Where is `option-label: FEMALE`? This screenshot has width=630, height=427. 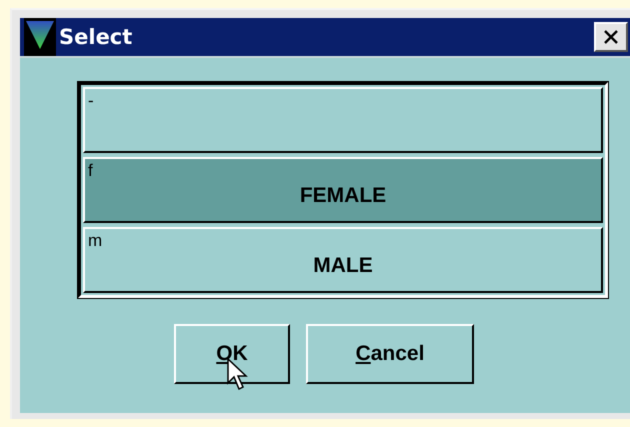
option-label: FEMALE is located at coordinates (343, 196).